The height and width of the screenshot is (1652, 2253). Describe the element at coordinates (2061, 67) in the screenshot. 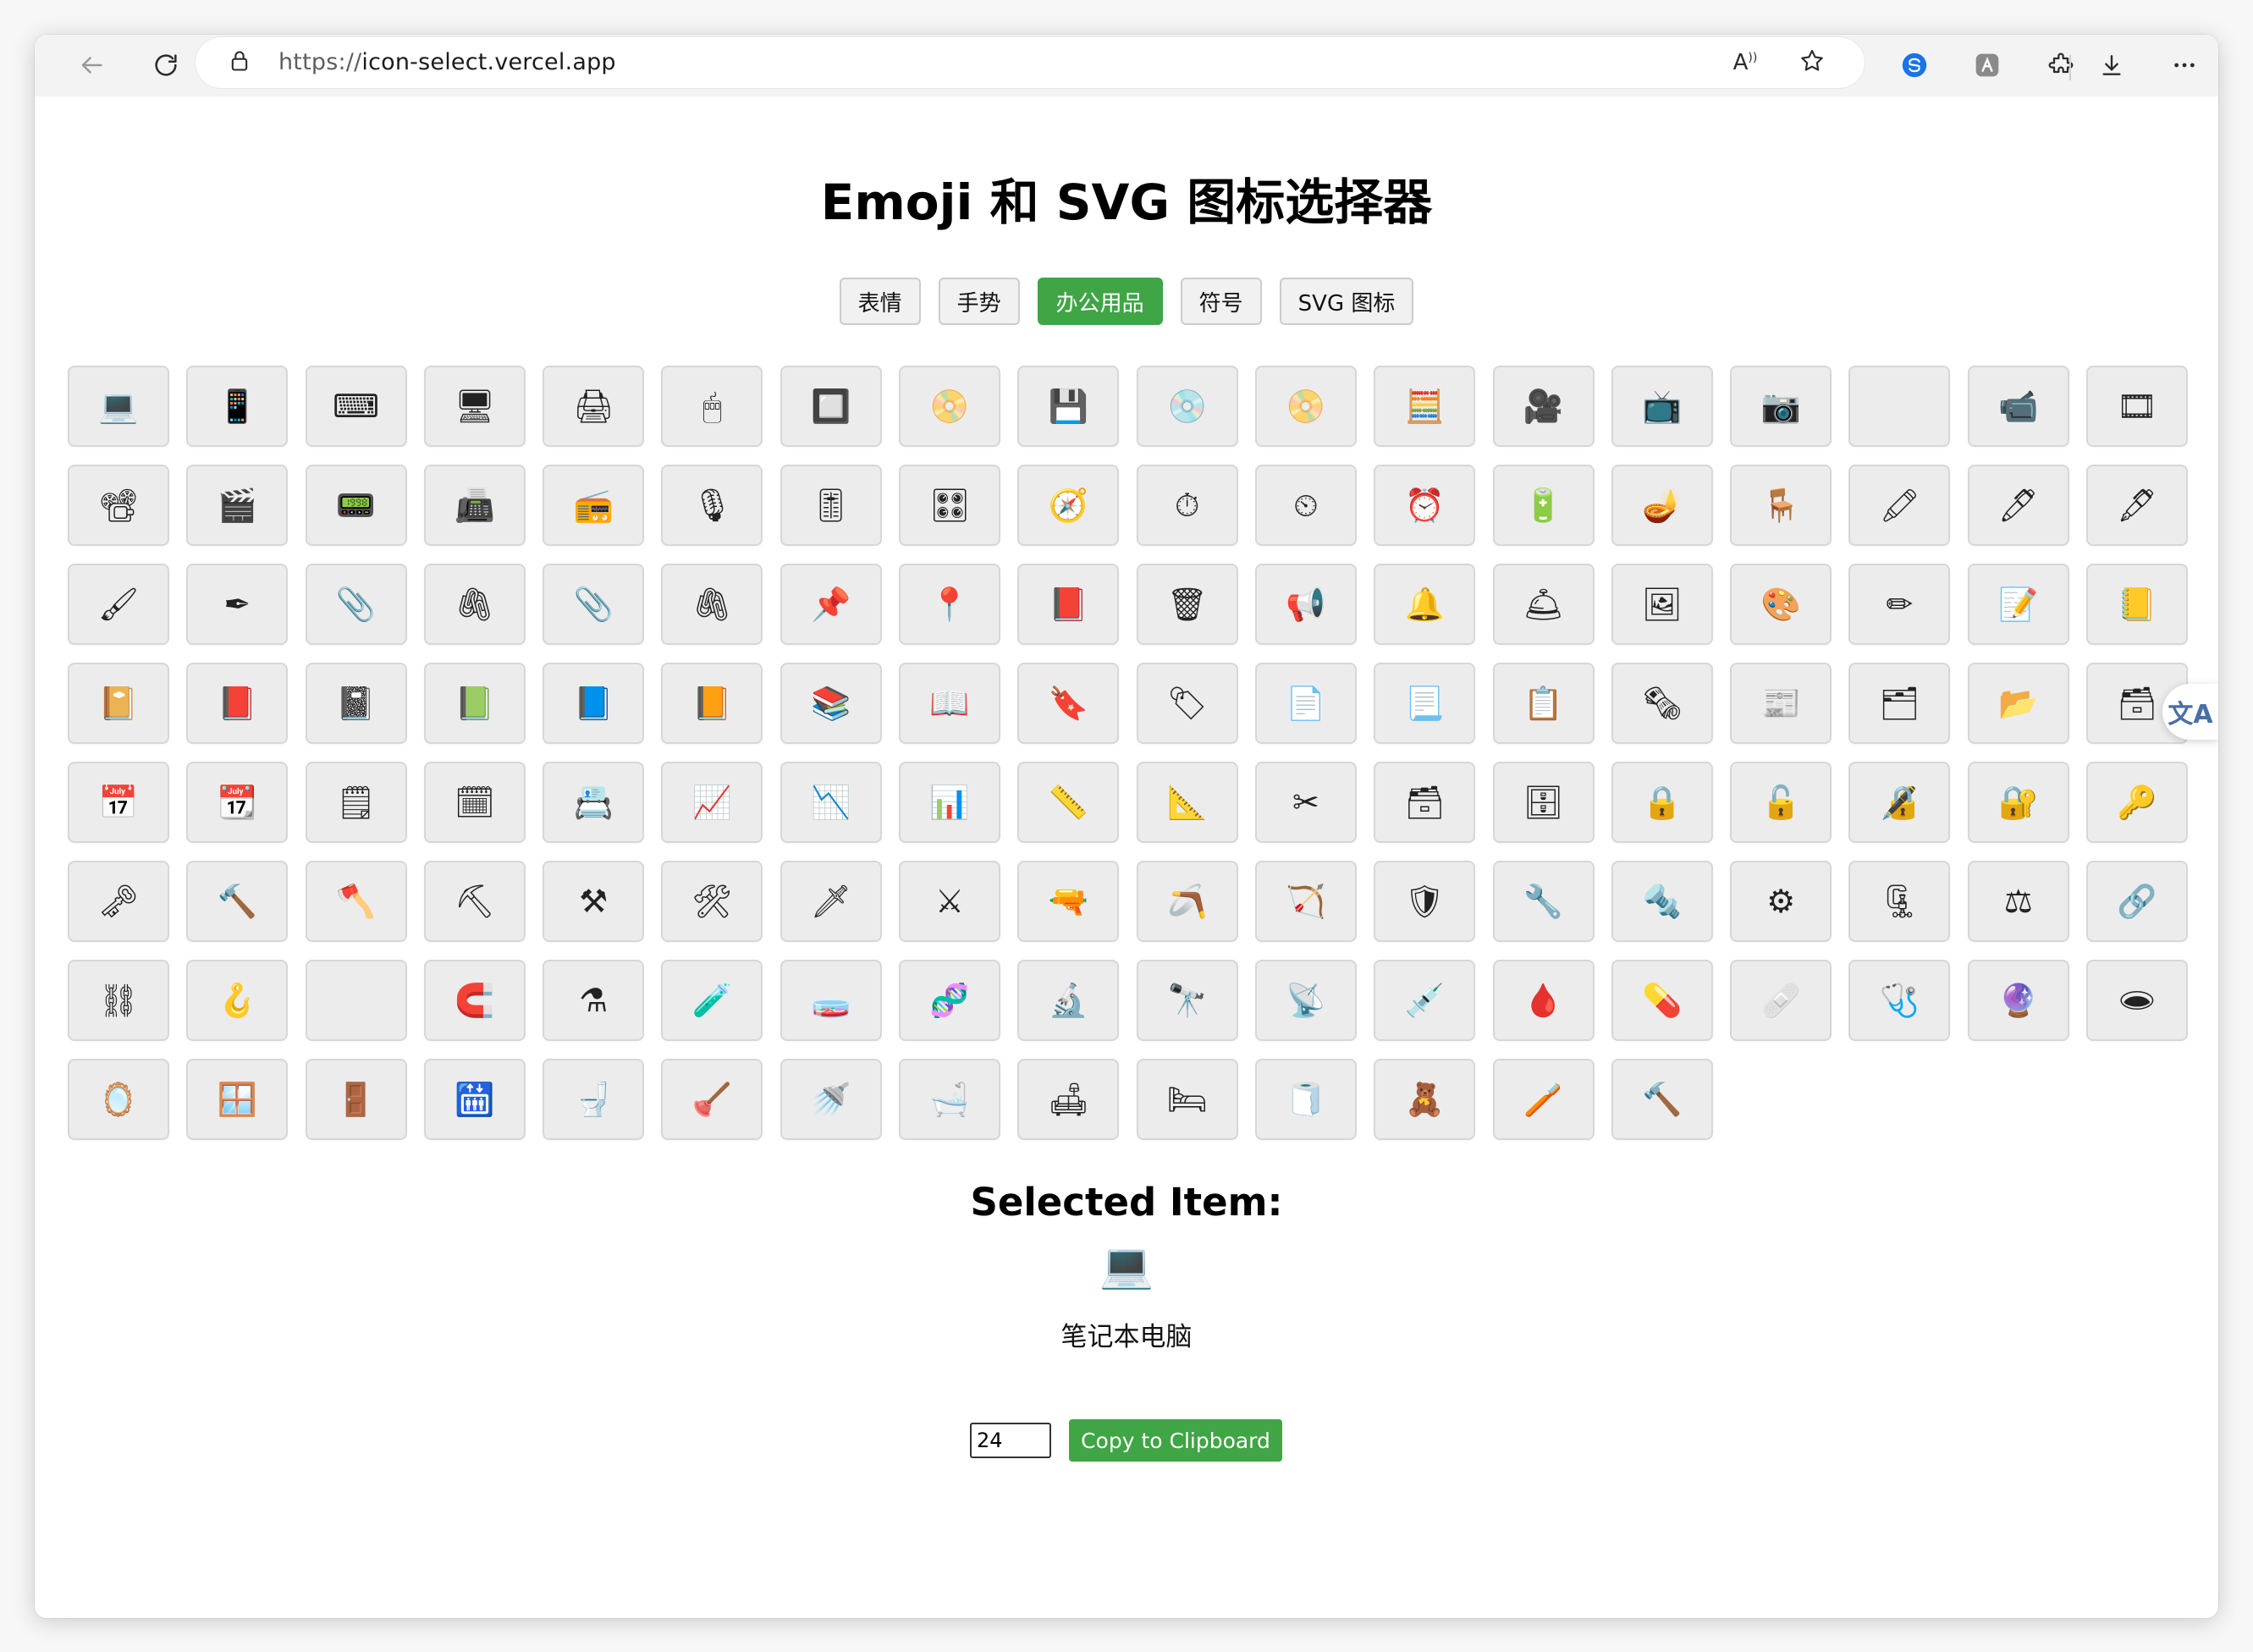

I see `extensions-button` at that location.